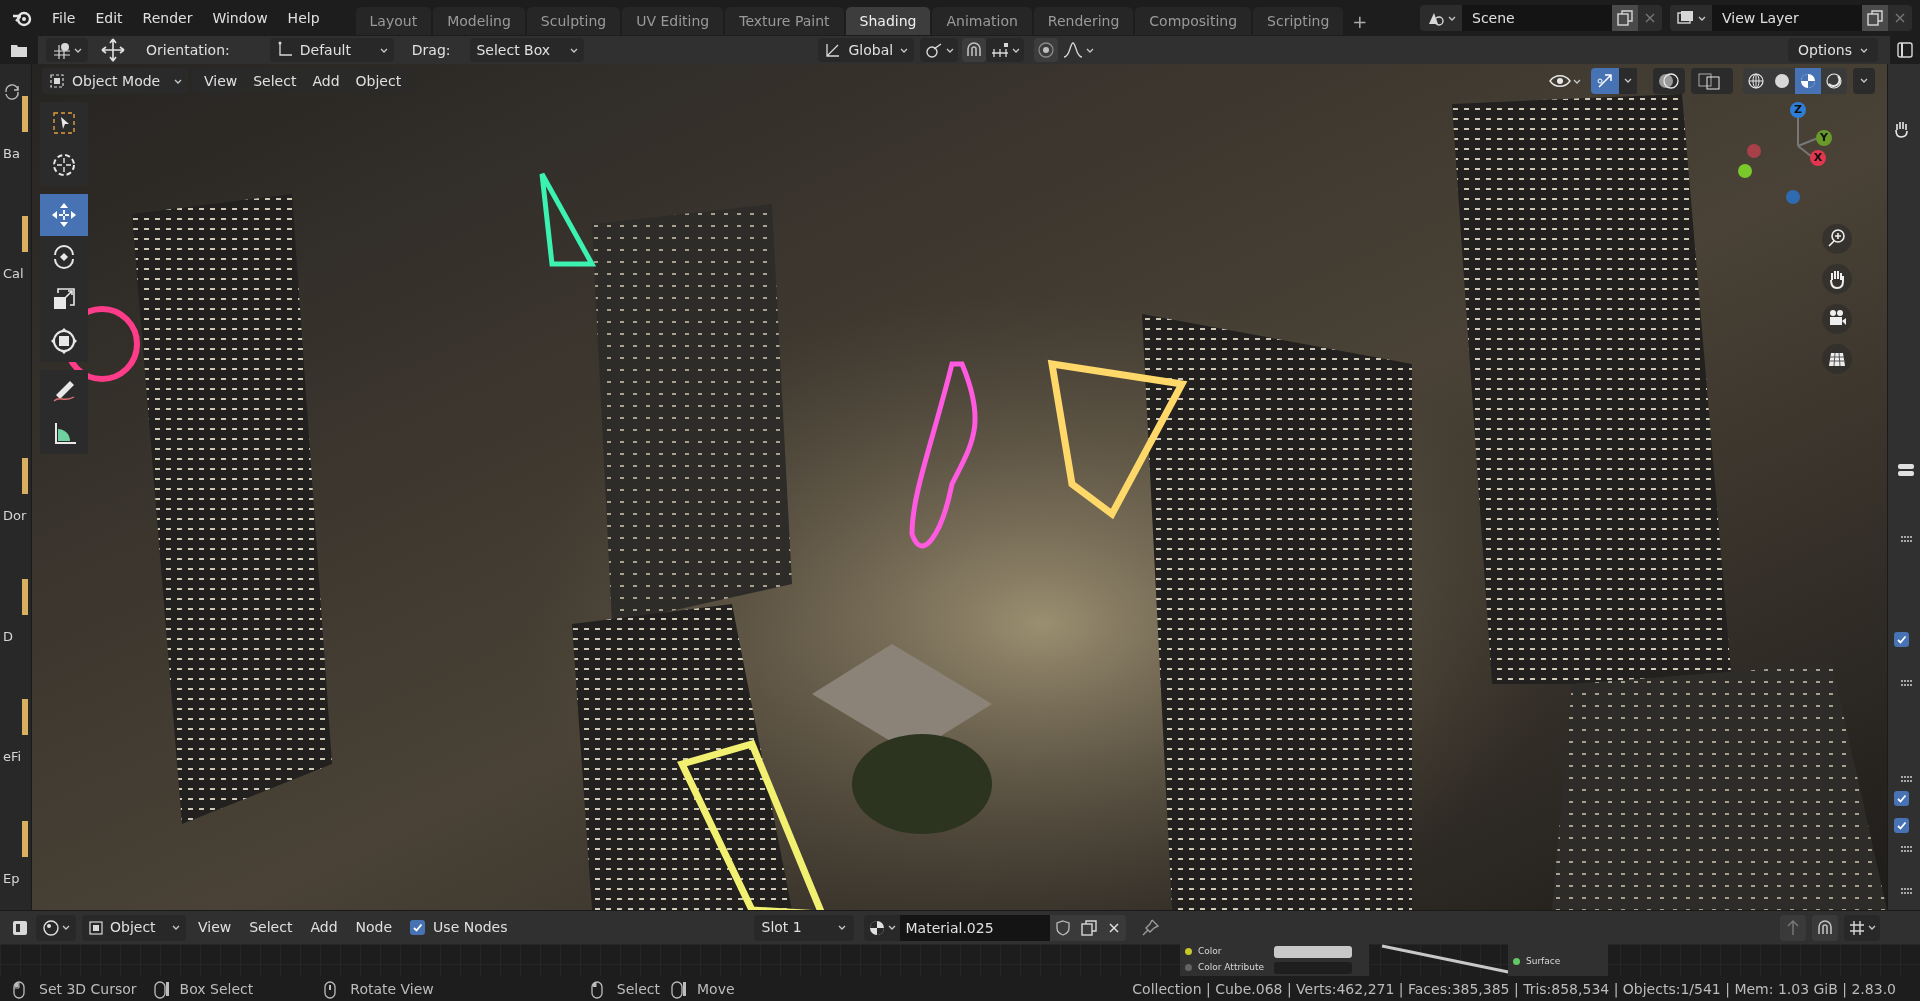 This screenshot has width=1920, height=1001. What do you see at coordinates (431, 50) in the screenshot?
I see `drag-label: Drag:` at bounding box center [431, 50].